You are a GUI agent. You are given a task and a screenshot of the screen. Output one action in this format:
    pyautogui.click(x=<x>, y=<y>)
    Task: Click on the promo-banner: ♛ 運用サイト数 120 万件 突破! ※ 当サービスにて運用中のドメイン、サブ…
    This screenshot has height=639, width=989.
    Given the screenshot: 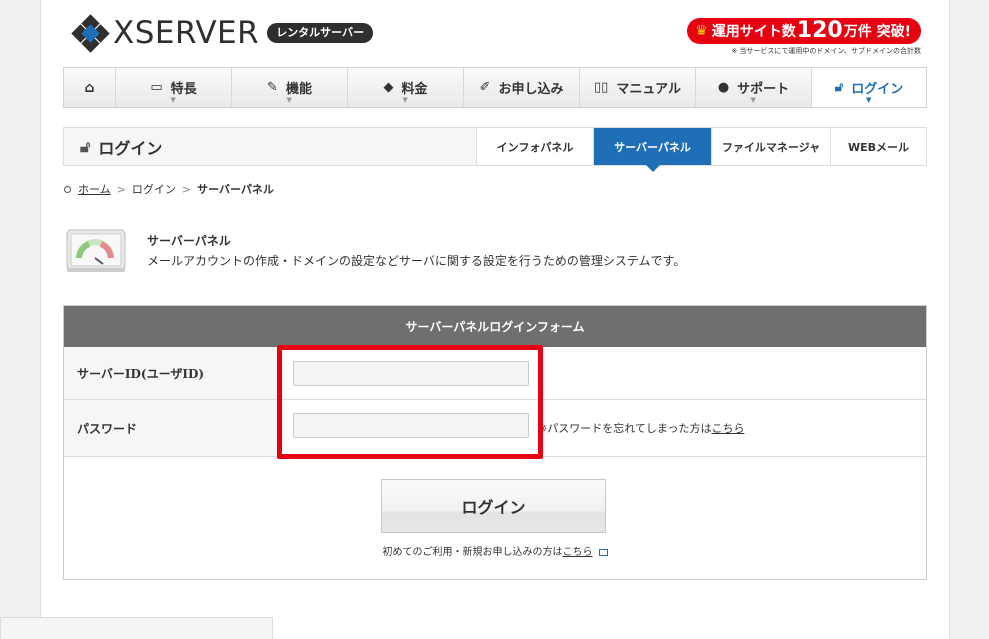 What is the action you would take?
    pyautogui.click(x=804, y=37)
    